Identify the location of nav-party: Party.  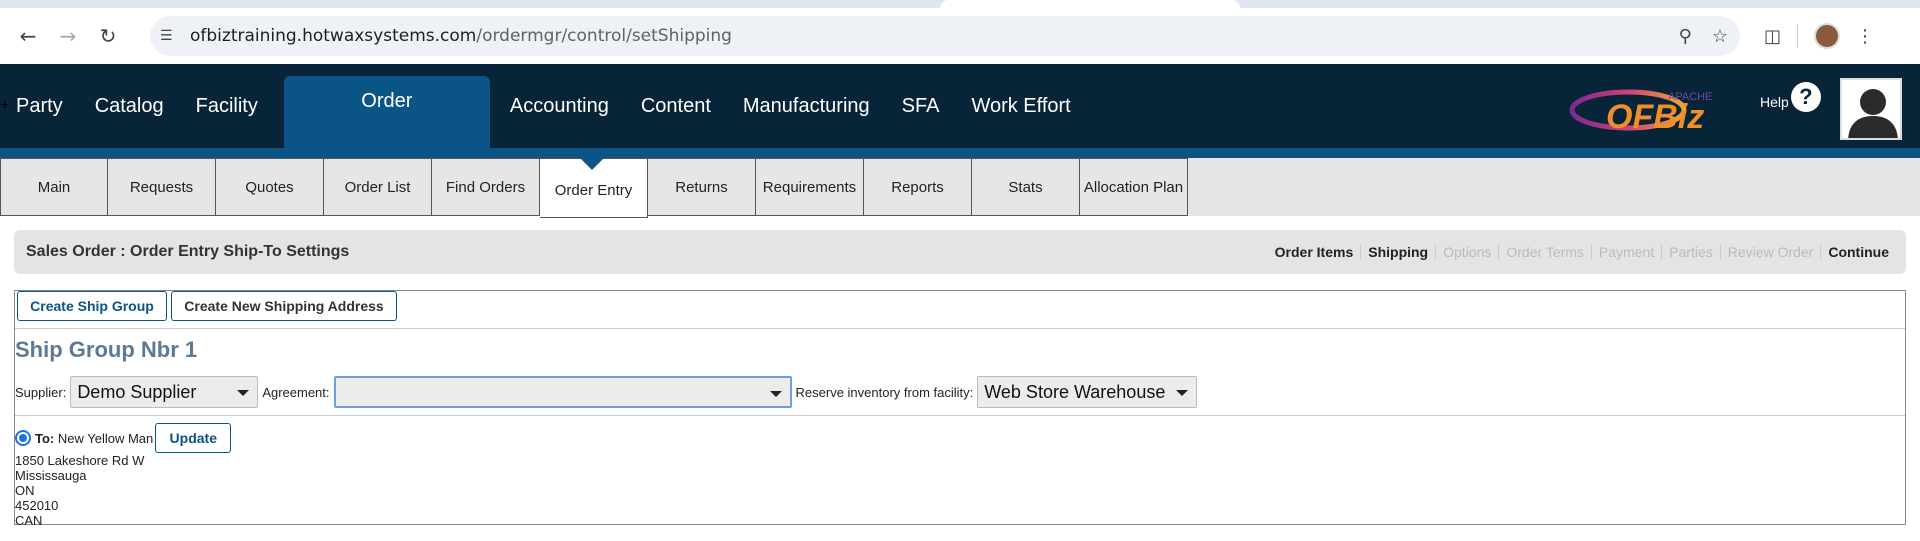
(39, 106).